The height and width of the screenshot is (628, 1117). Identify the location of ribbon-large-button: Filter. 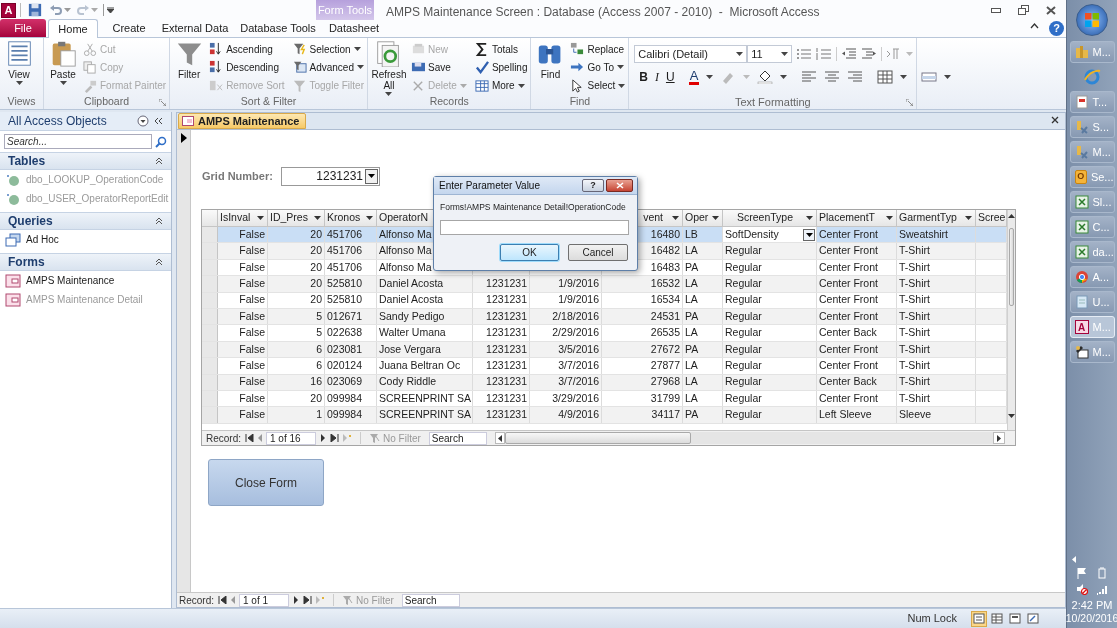
(189, 67).